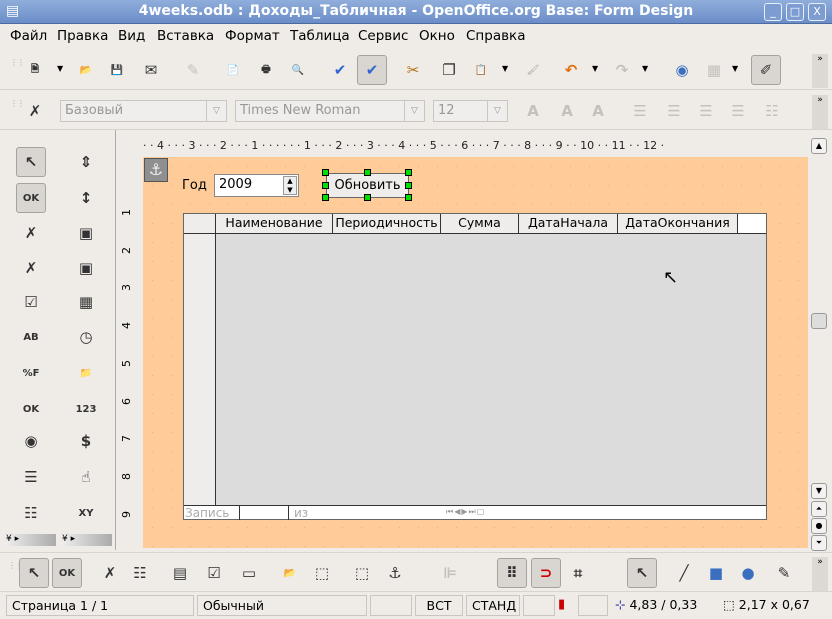 Image resolution: width=832 pixels, height=619 pixels. Describe the element at coordinates (340, 70) in the screenshot. I see `spellcheck-icon: ✔` at that location.